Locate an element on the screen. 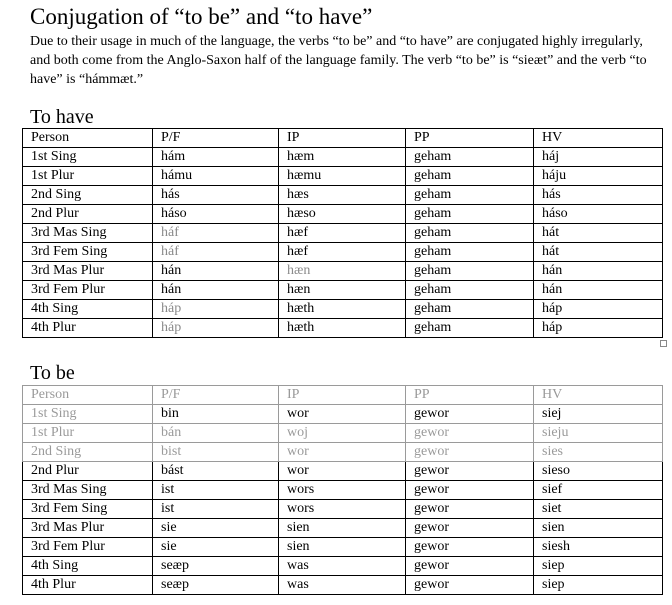 This screenshot has height=605, width=672. document-title: Conjugation of “to be” and “to have” is located at coordinates (201, 16).